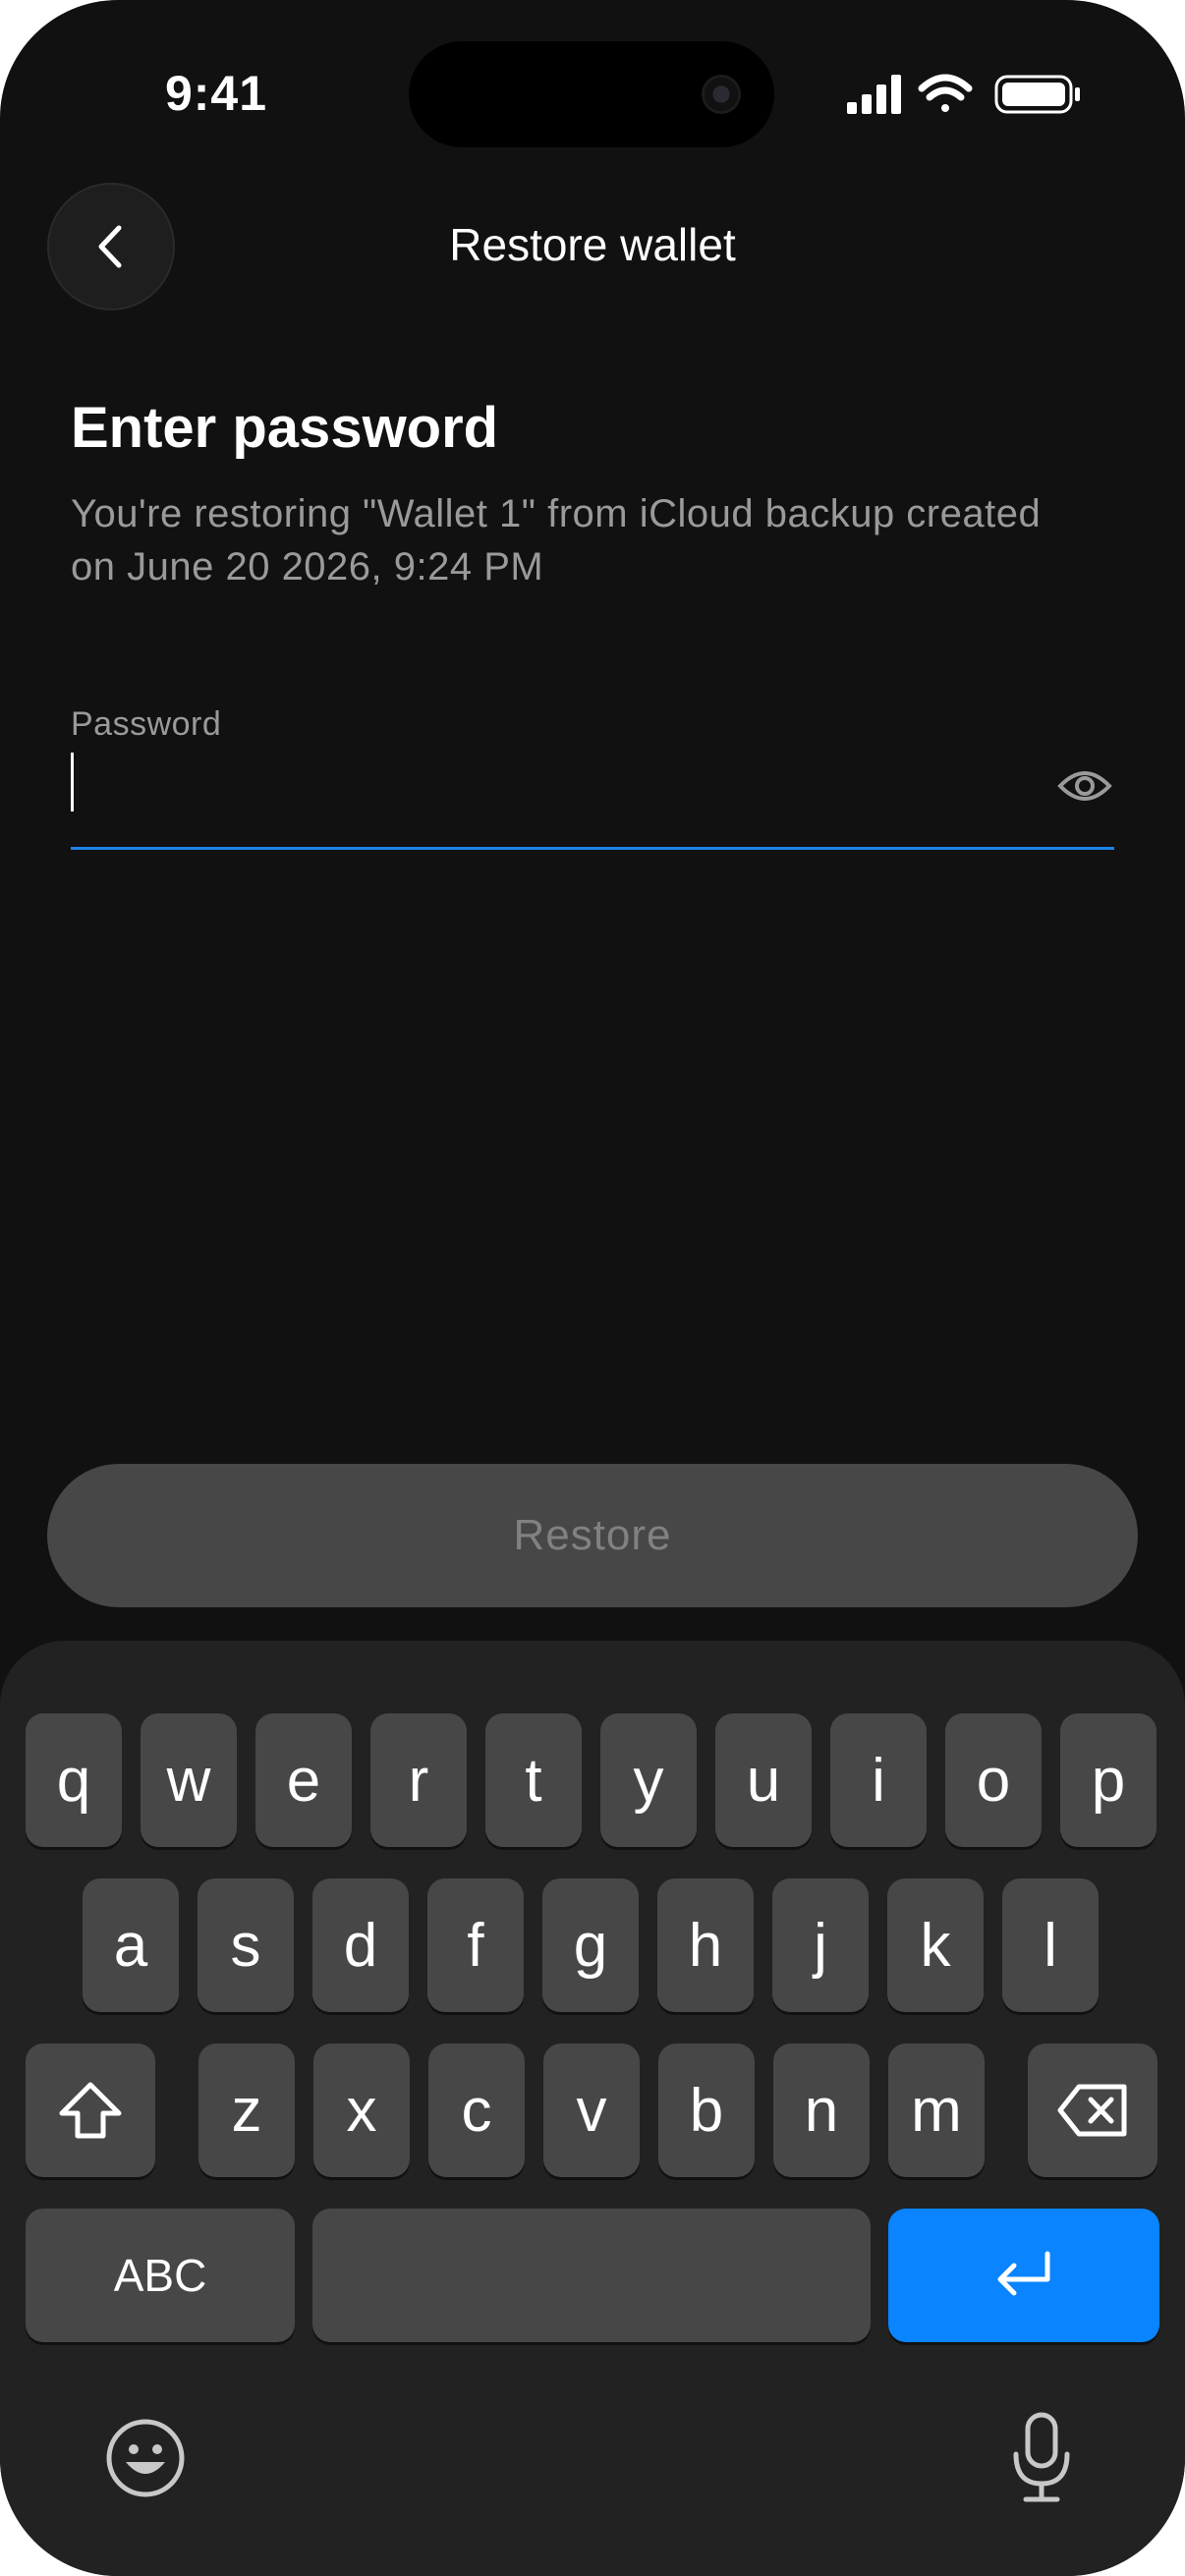  I want to click on microphone-icon, so click(1041, 2458).